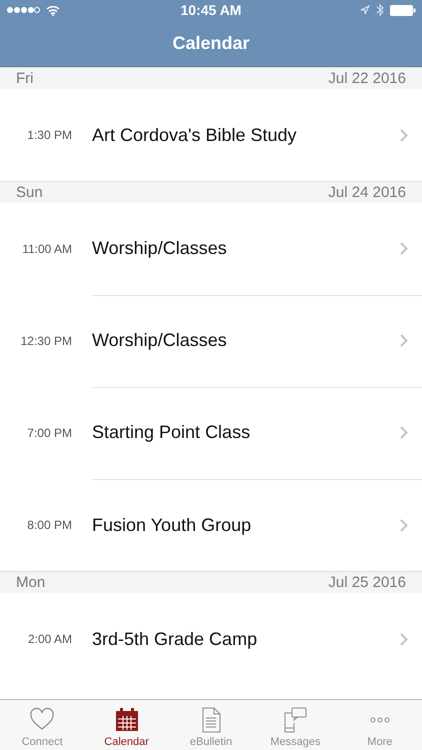 This screenshot has height=750, width=422. What do you see at coordinates (211, 10) in the screenshot?
I see `status-time: 10:45 AM` at bounding box center [211, 10].